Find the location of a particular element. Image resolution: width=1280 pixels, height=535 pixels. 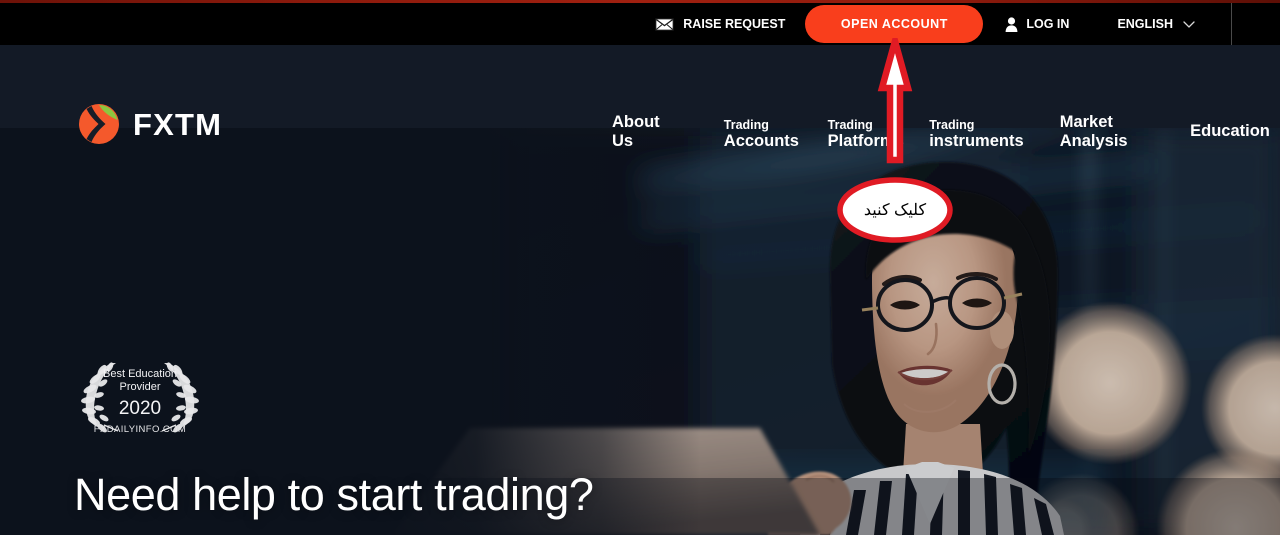

nav-label-trading-instruments-line2: instruments is located at coordinates (976, 141).